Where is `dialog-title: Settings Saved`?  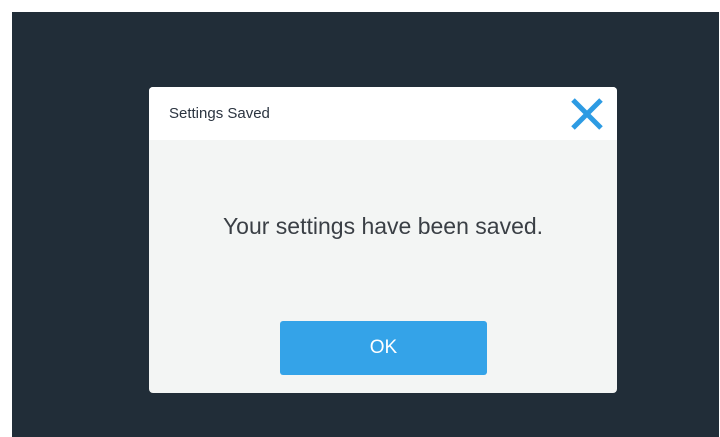 dialog-title: Settings Saved is located at coordinates (219, 113).